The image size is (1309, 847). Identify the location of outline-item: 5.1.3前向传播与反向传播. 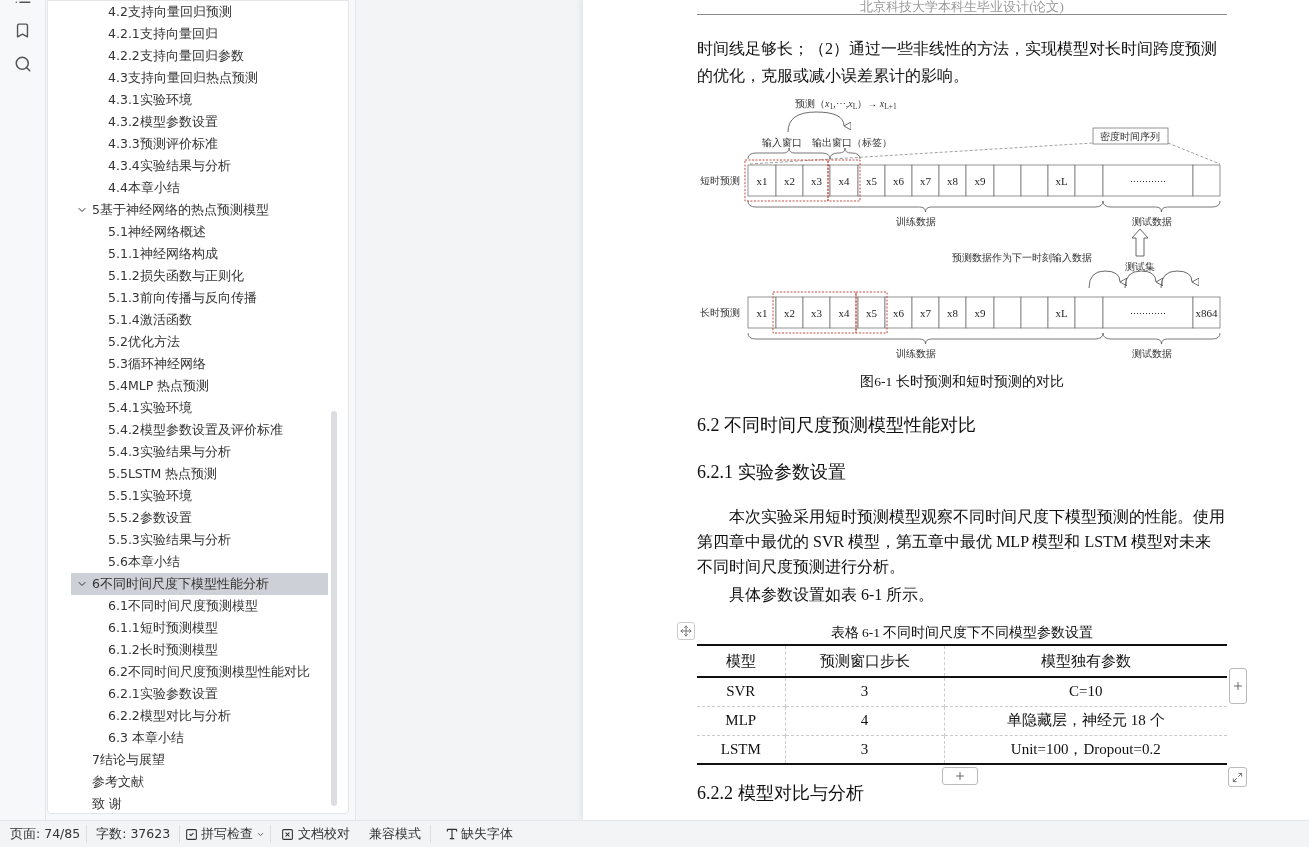
(199, 298).